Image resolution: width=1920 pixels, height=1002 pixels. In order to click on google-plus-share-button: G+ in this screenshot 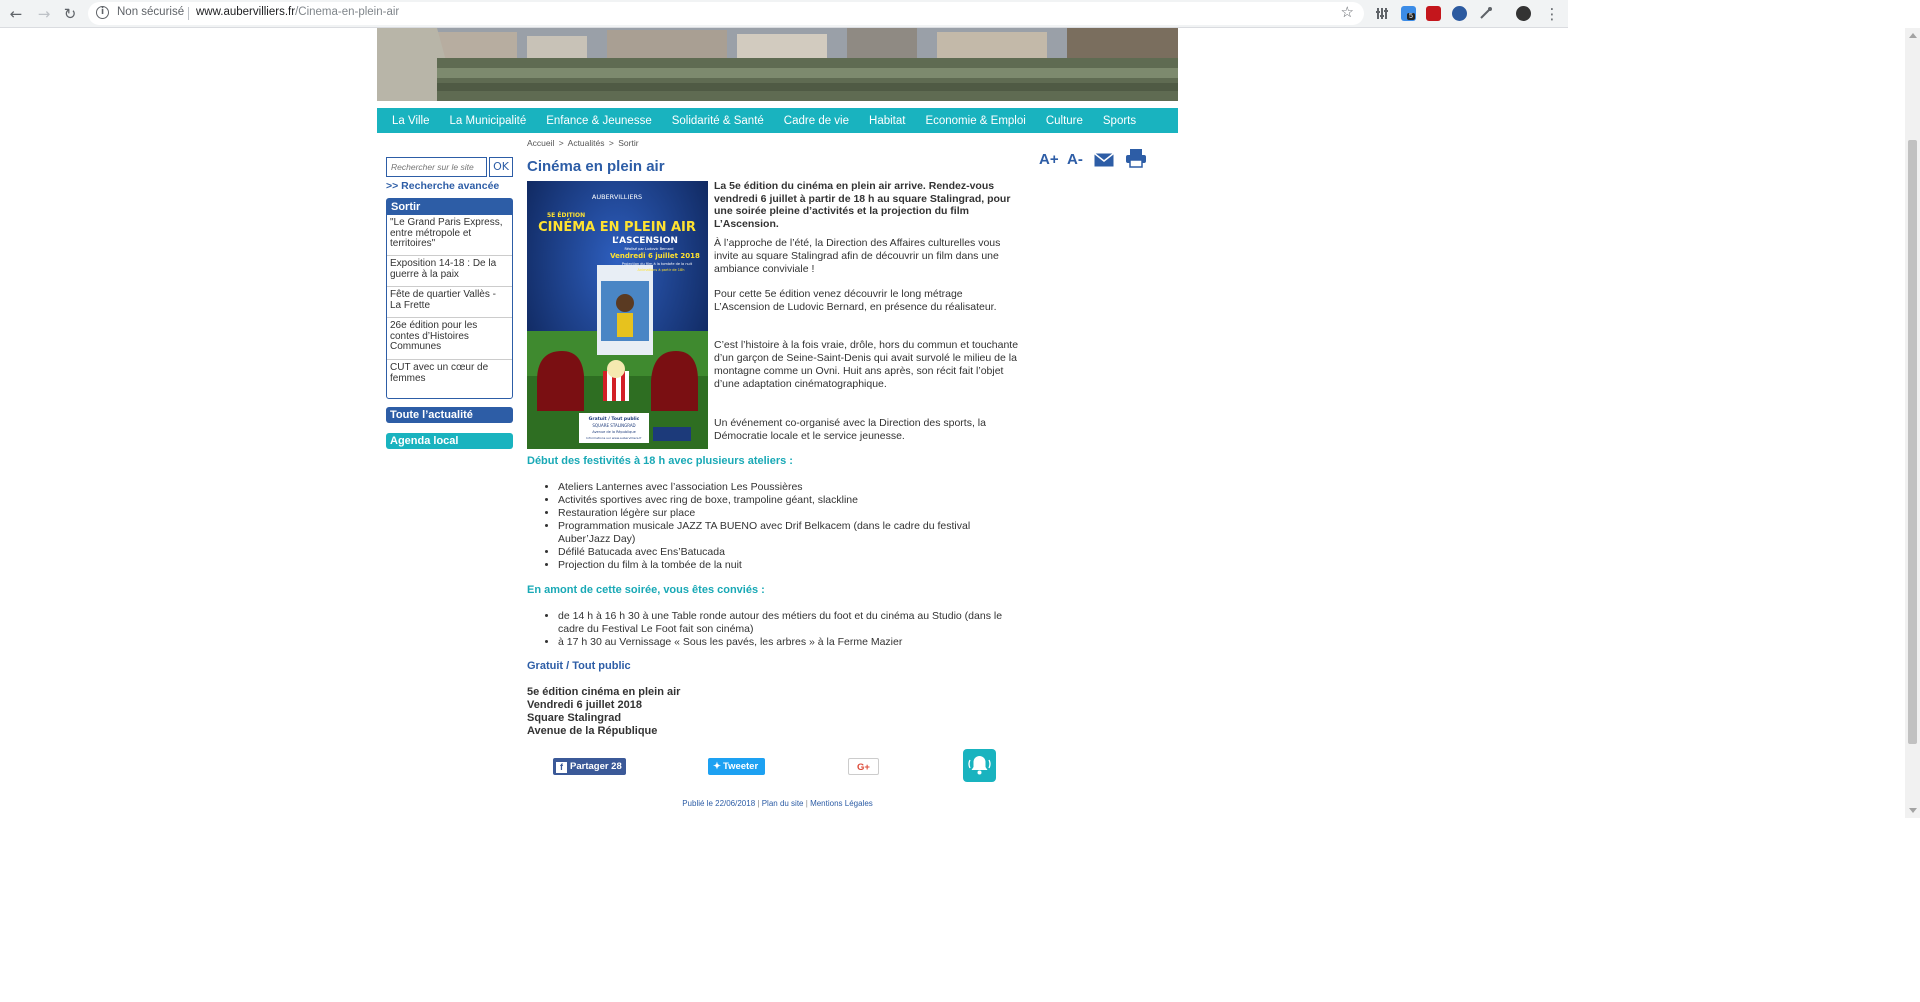, I will do `click(863, 766)`.